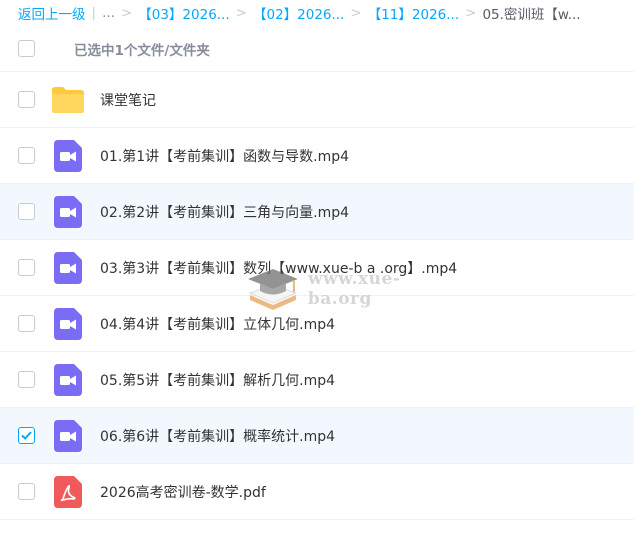  Describe the element at coordinates (317, 49) in the screenshot. I see `selection-bar: 已选中1个文件/文件夹` at that location.